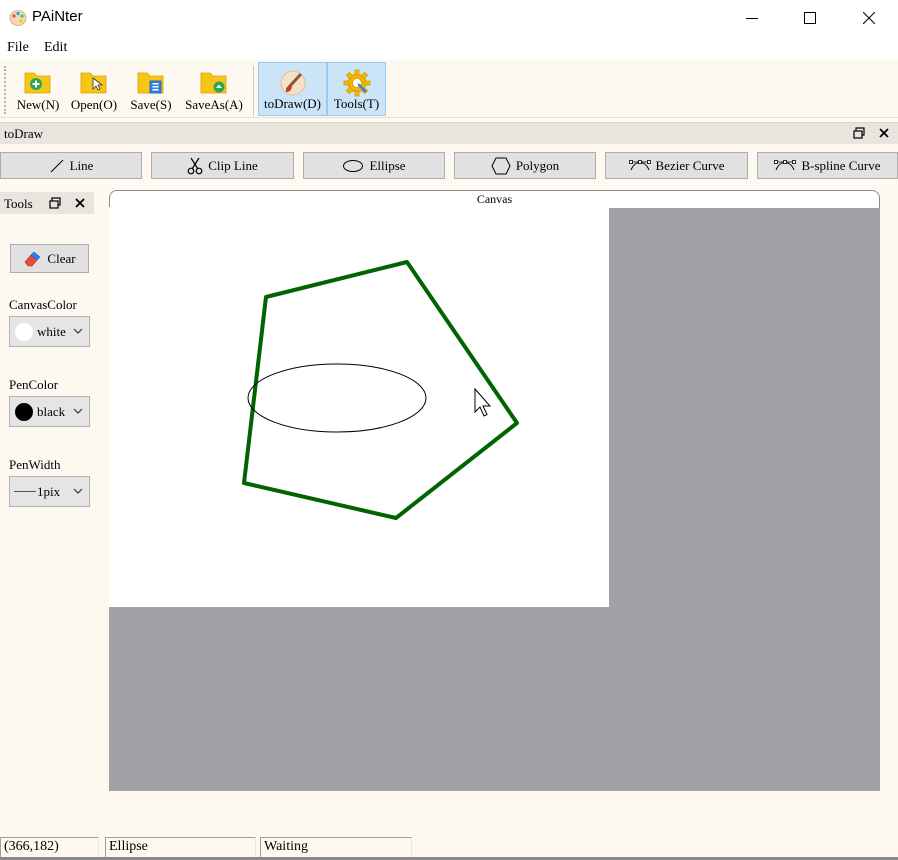  I want to click on bezier-curve-icon, so click(639, 164).